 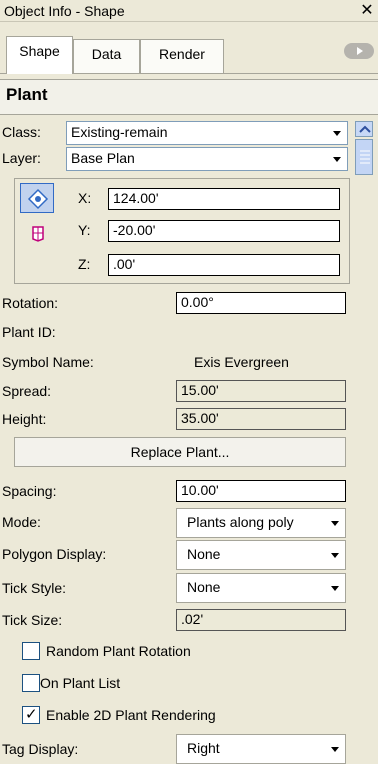 I want to click on tick-size-label: Tick Size:, so click(x=32, y=620).